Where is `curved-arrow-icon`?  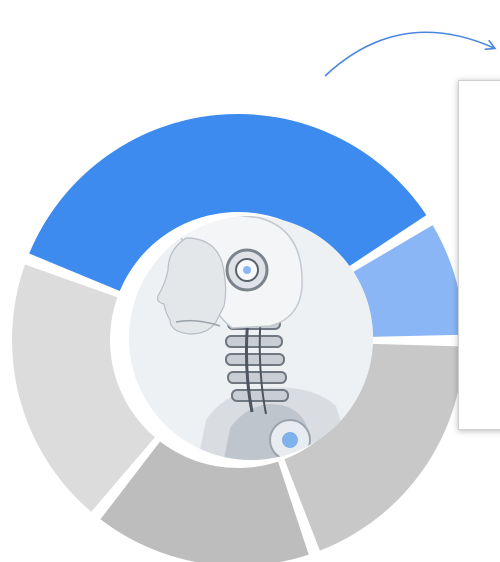
curved-arrow-icon is located at coordinates (410, 54).